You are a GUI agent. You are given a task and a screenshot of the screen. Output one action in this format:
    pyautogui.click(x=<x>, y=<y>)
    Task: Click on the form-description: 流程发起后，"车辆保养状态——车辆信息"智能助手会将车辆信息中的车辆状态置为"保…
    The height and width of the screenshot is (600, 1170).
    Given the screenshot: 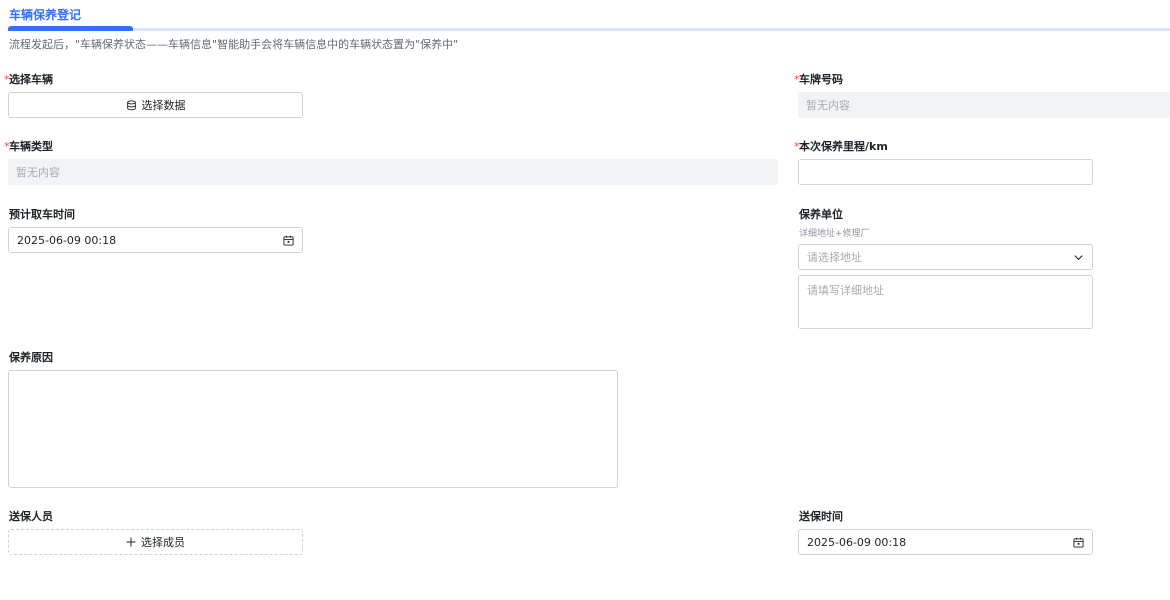 What is the action you would take?
    pyautogui.click(x=234, y=44)
    